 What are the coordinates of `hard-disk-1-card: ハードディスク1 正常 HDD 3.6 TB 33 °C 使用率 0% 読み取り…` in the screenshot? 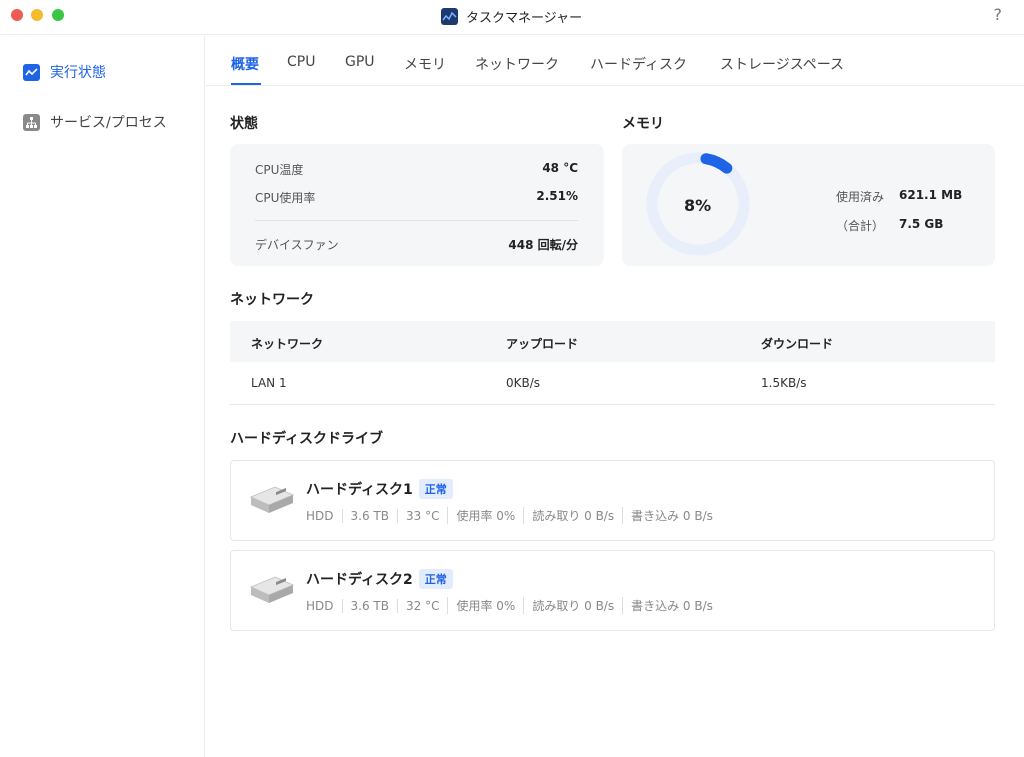 It's located at (612, 500).